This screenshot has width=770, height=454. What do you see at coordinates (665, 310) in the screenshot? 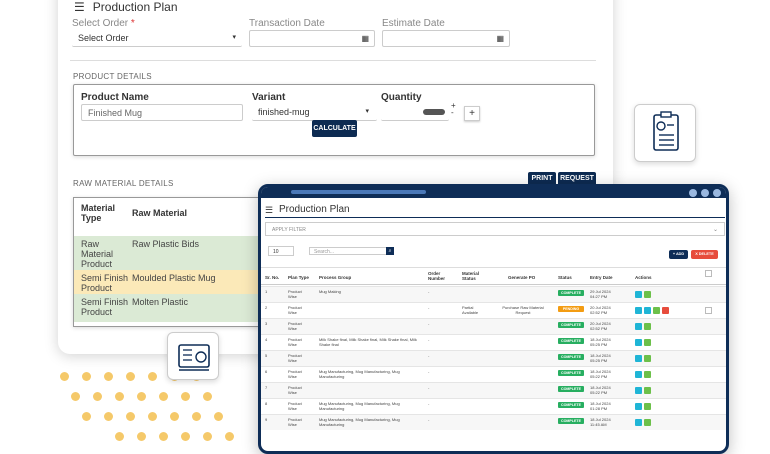
I see `delete-icon` at bounding box center [665, 310].